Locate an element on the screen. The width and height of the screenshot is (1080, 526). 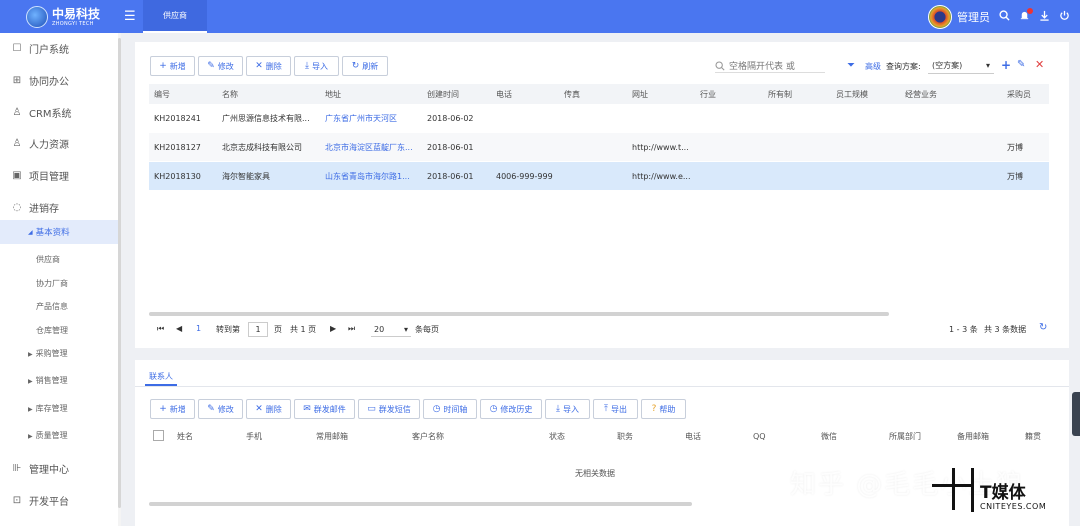
tab-supplier: 供应商 is located at coordinates (175, 16).